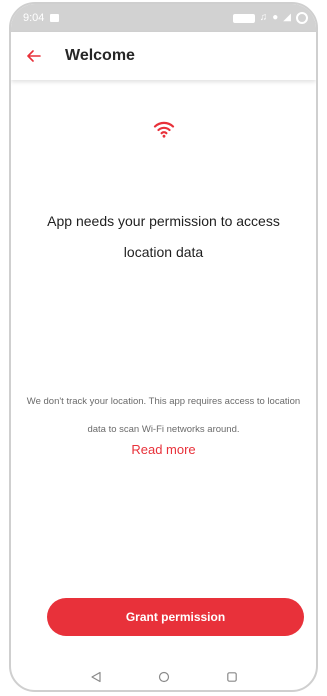 This screenshot has width=327, height=696. What do you see at coordinates (275, 17) in the screenshot?
I see `wifi-status-icon: ●` at bounding box center [275, 17].